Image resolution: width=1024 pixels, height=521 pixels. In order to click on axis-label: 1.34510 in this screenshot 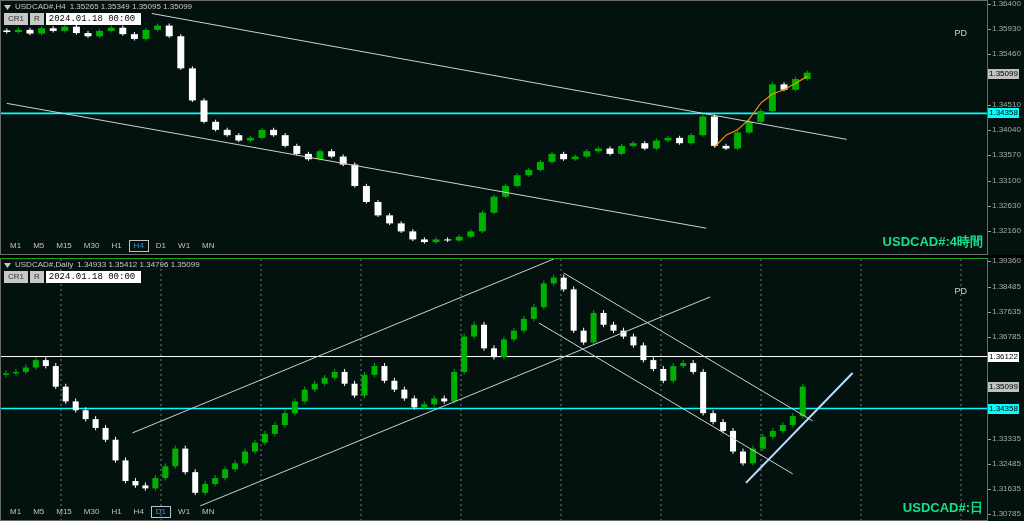, I will do `click(1006, 105)`.